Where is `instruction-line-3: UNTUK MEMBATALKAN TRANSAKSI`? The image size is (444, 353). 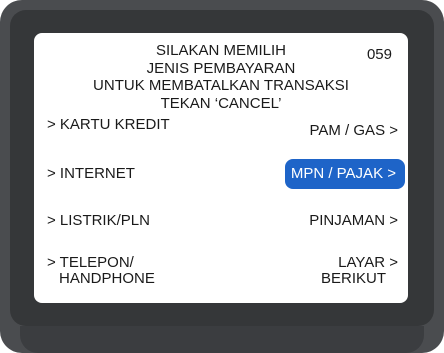
instruction-line-3: UNTUK MEMBATALKAN TRANSAKSI is located at coordinates (221, 85).